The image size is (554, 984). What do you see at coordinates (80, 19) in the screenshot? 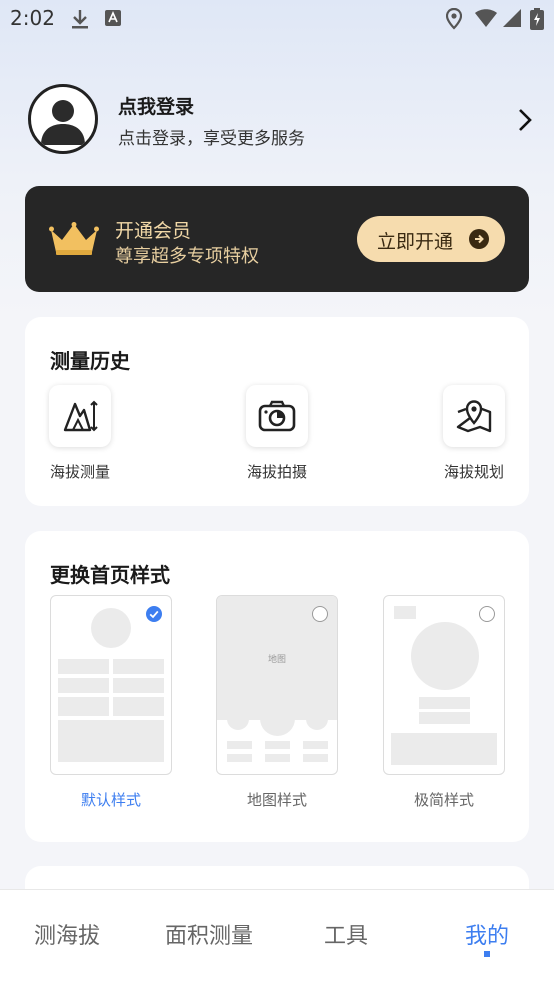
I see `download-icon` at bounding box center [80, 19].